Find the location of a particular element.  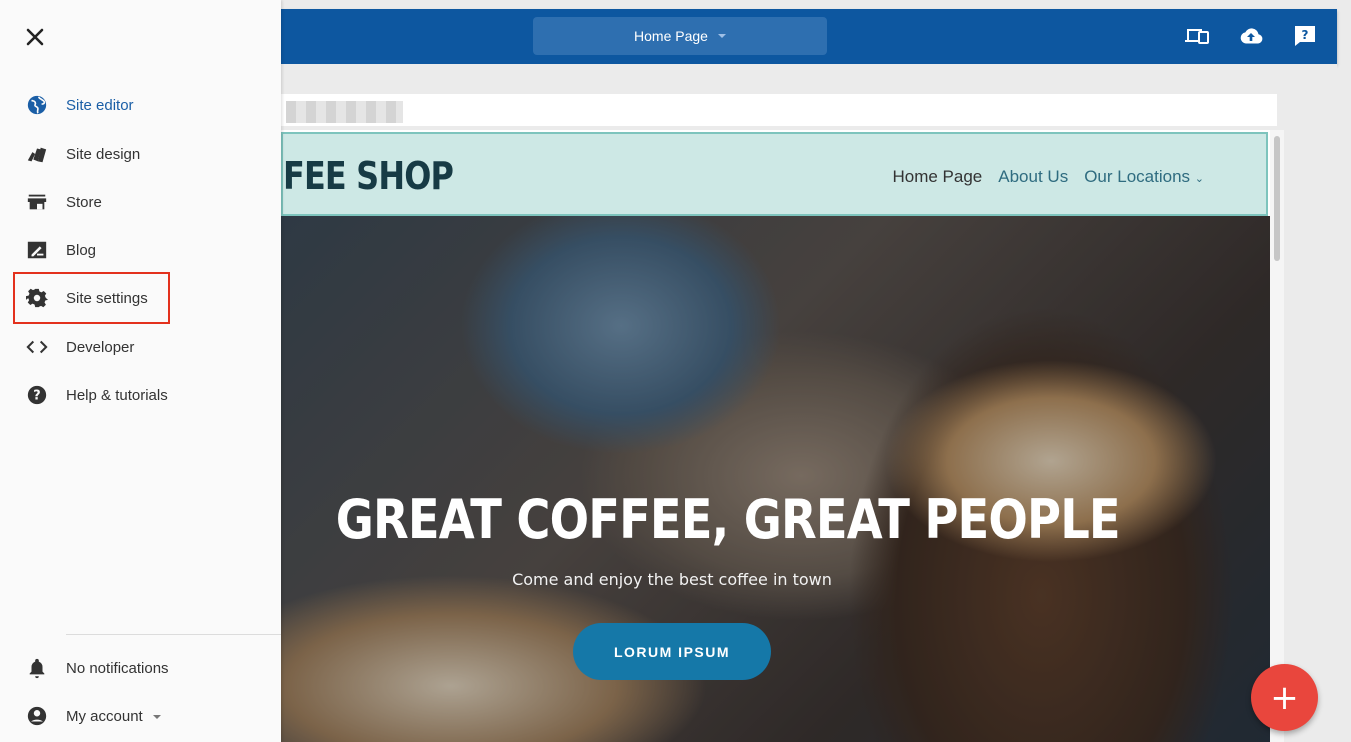

sidebar-item-label: Blog is located at coordinates (81, 250).